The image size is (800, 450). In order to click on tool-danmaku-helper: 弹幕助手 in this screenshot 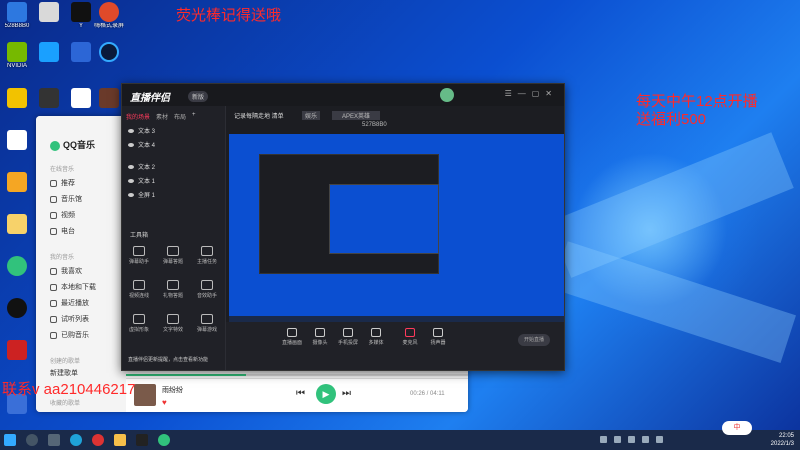, I will do `click(139, 255)`.